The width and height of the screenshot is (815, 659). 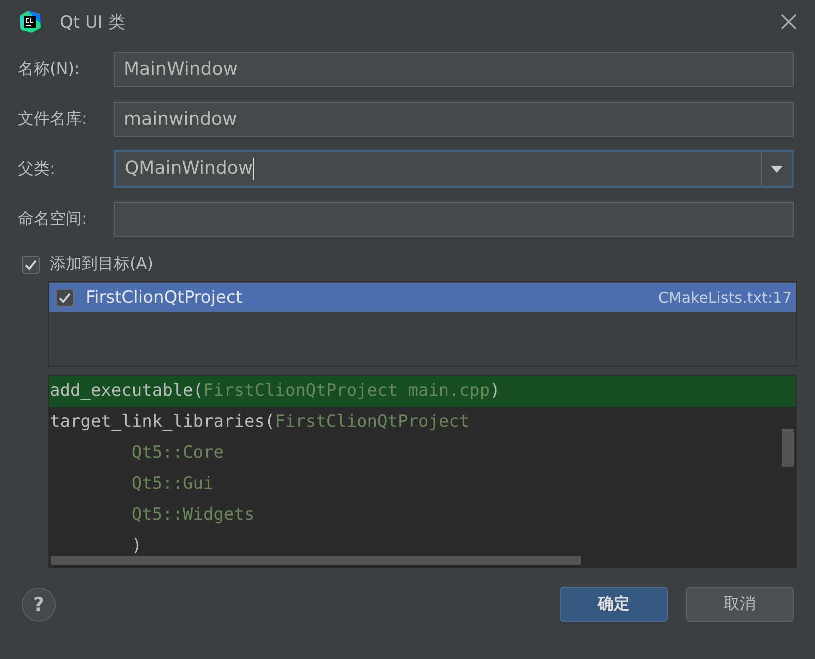 I want to click on target-name: FirstClionQtProject, so click(x=165, y=298).